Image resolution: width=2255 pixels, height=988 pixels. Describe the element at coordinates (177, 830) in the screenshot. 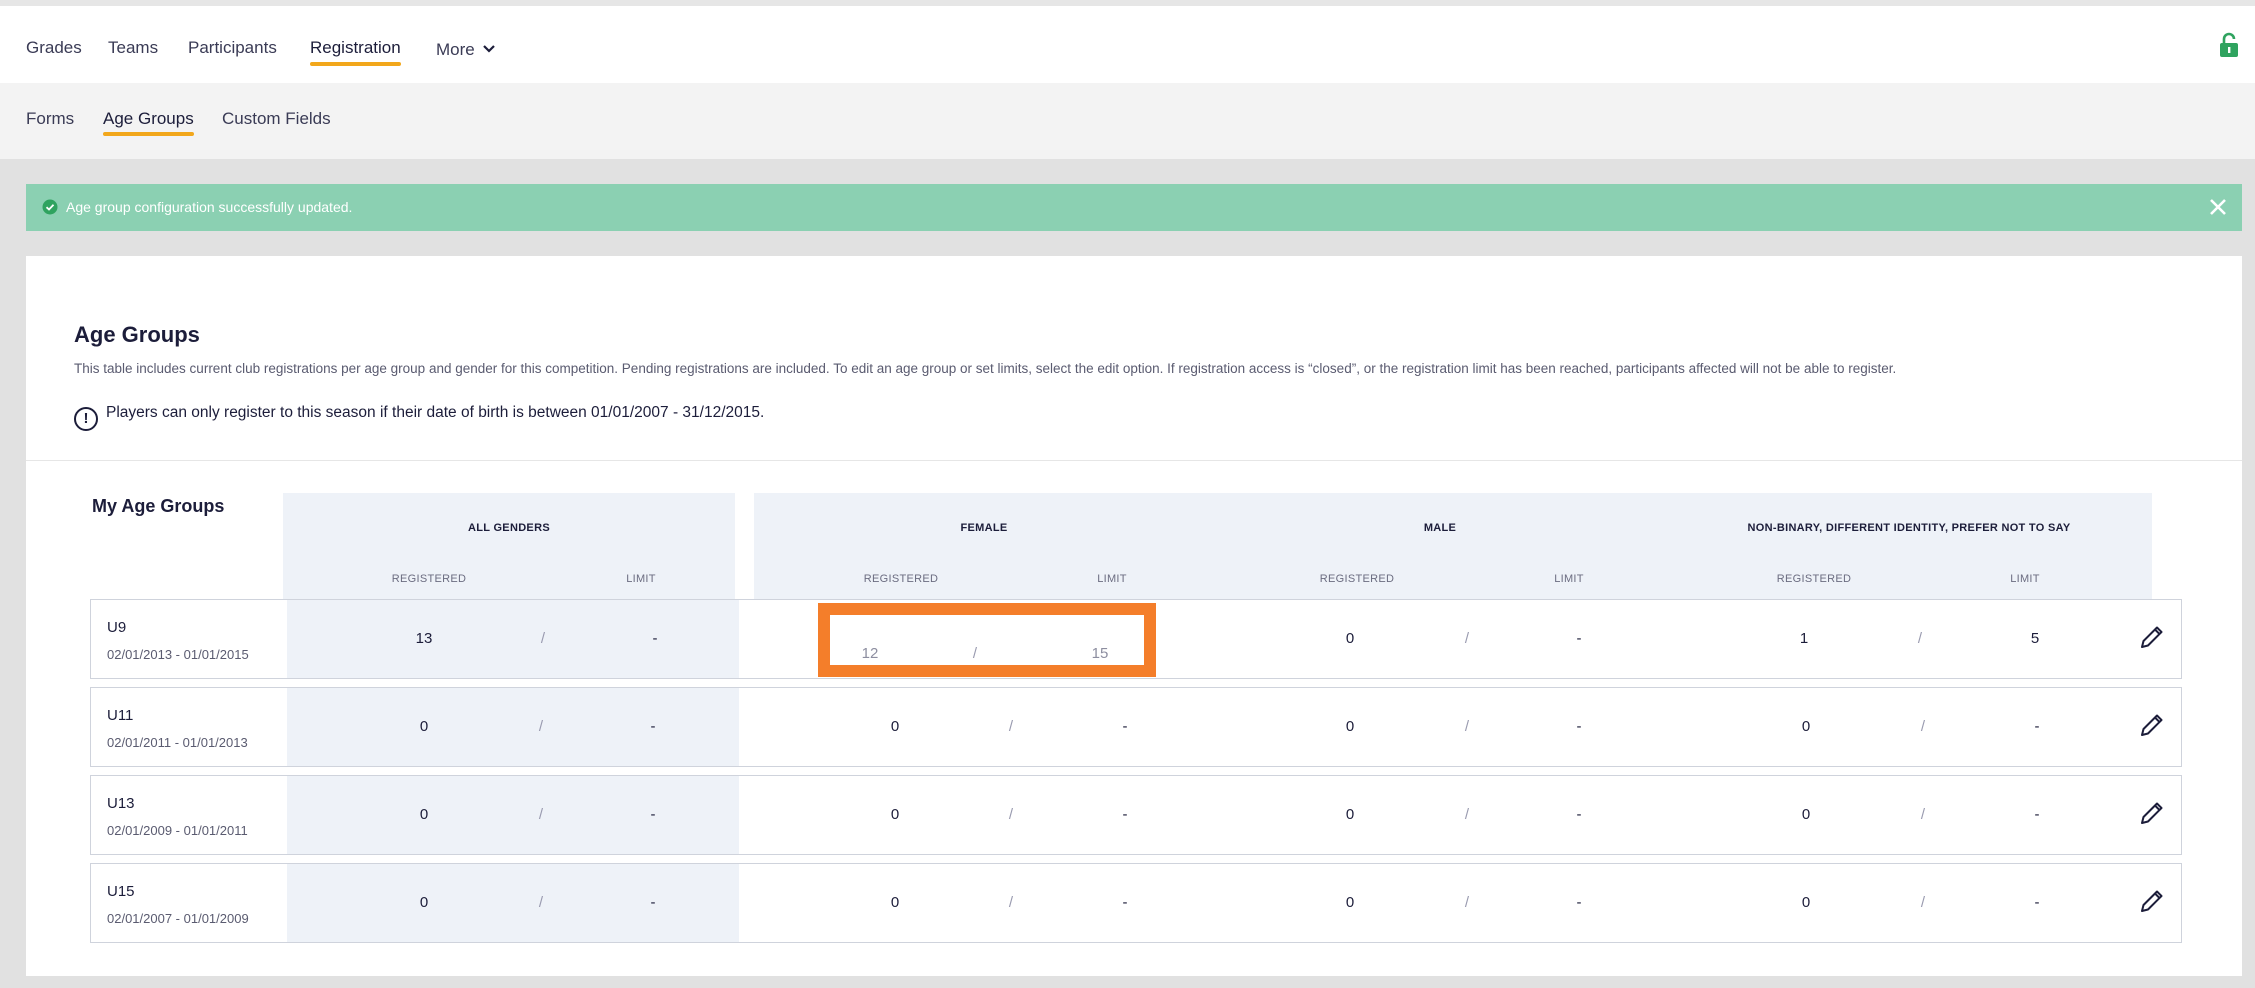

I see `age-group-range: 02/01/2009 - 01/01/2011` at that location.